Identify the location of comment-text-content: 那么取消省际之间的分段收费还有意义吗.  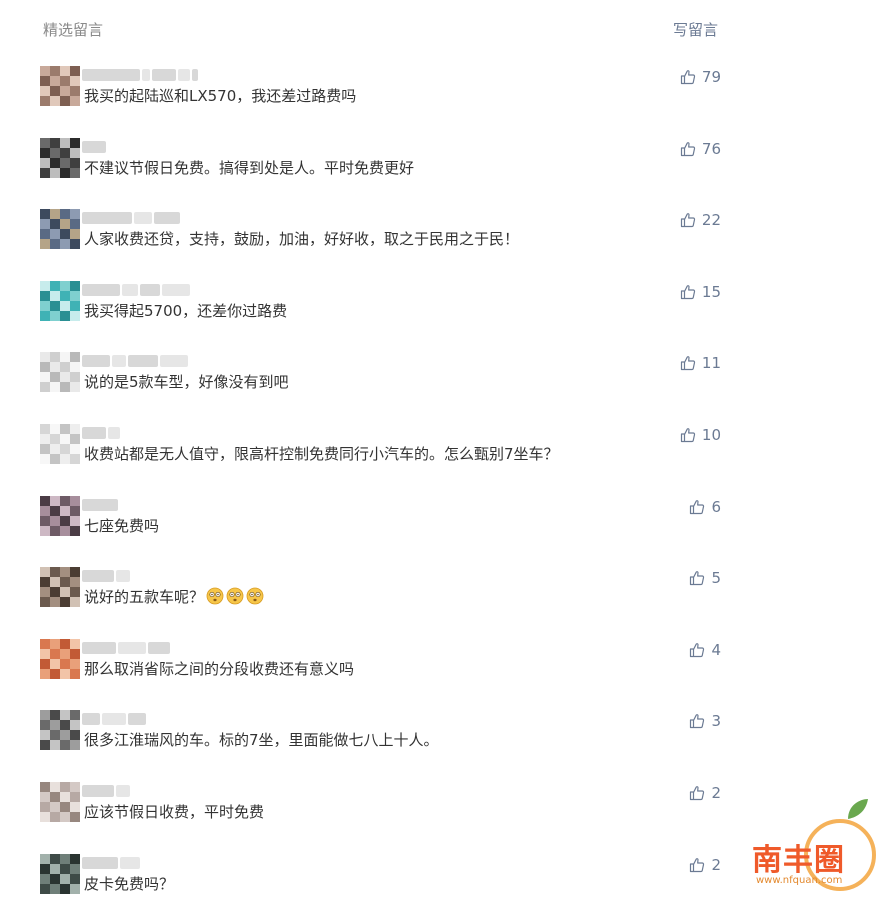
(219, 669).